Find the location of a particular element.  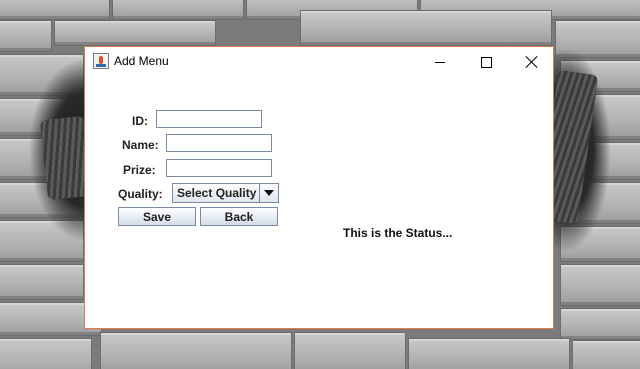

back-button: Back is located at coordinates (239, 216).